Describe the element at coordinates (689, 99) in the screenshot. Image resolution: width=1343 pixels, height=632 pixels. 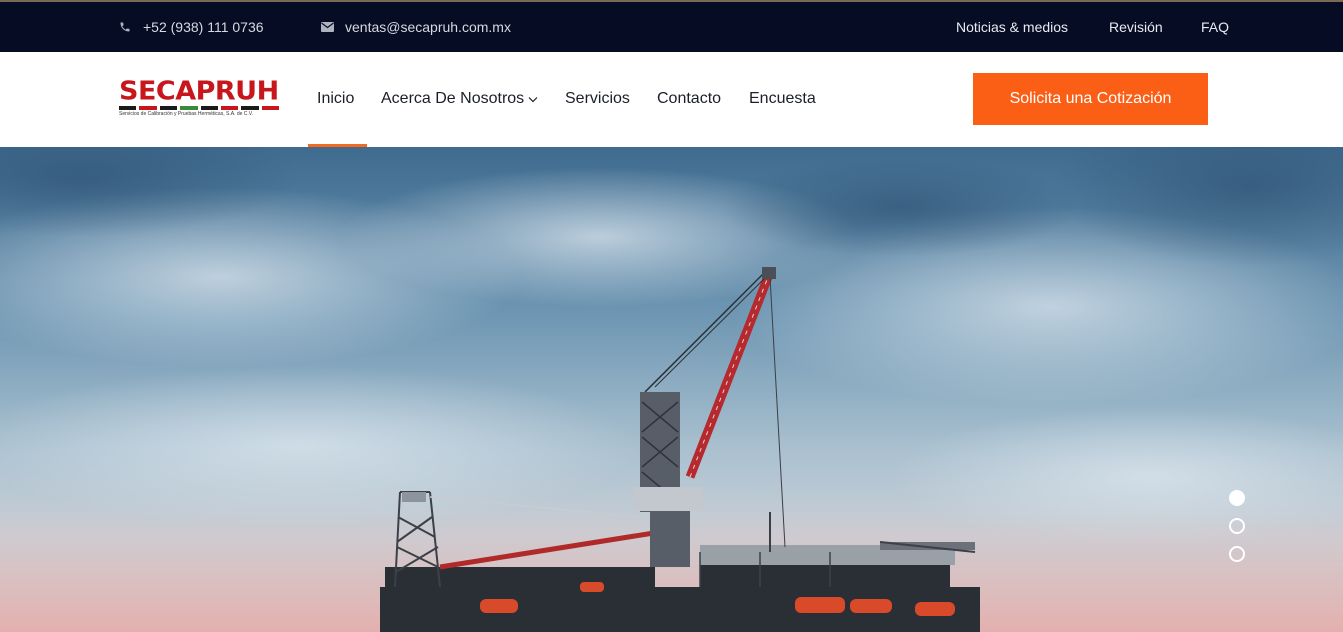
I see `nav-item-contacto: Contacto` at that location.